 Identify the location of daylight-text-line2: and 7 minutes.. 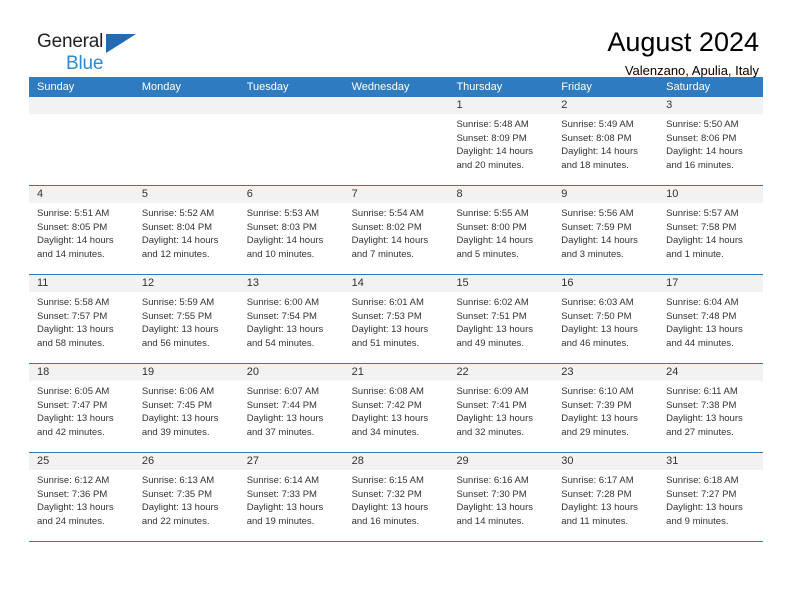
(382, 254).